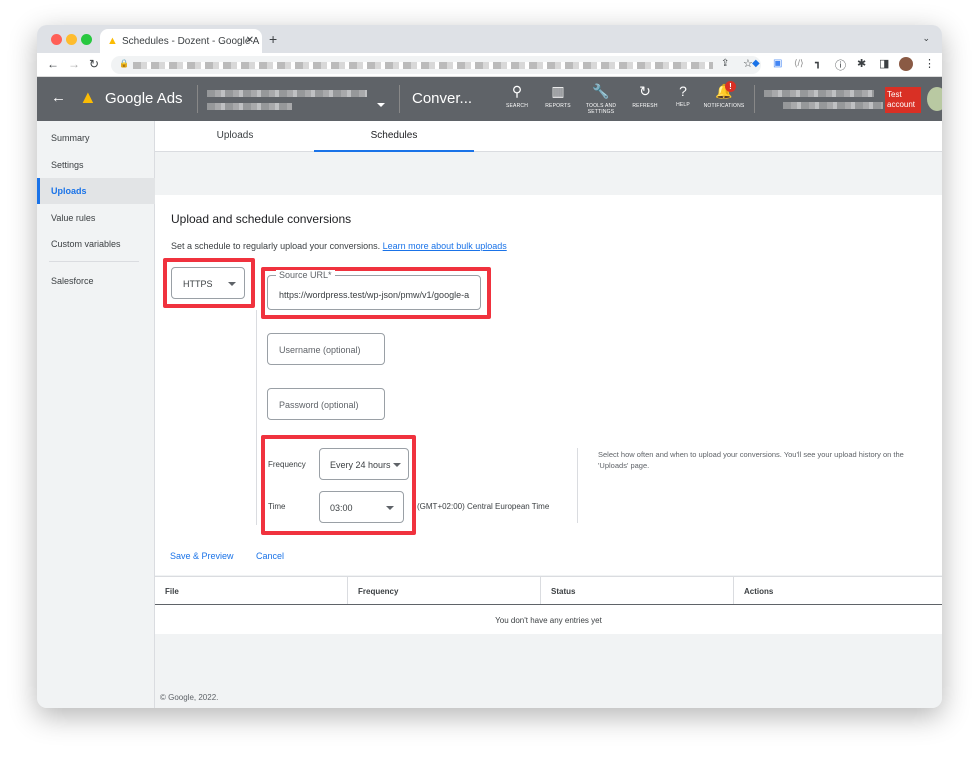  I want to click on tab-title: Schedules - Dozent - Google A, so click(191, 41).